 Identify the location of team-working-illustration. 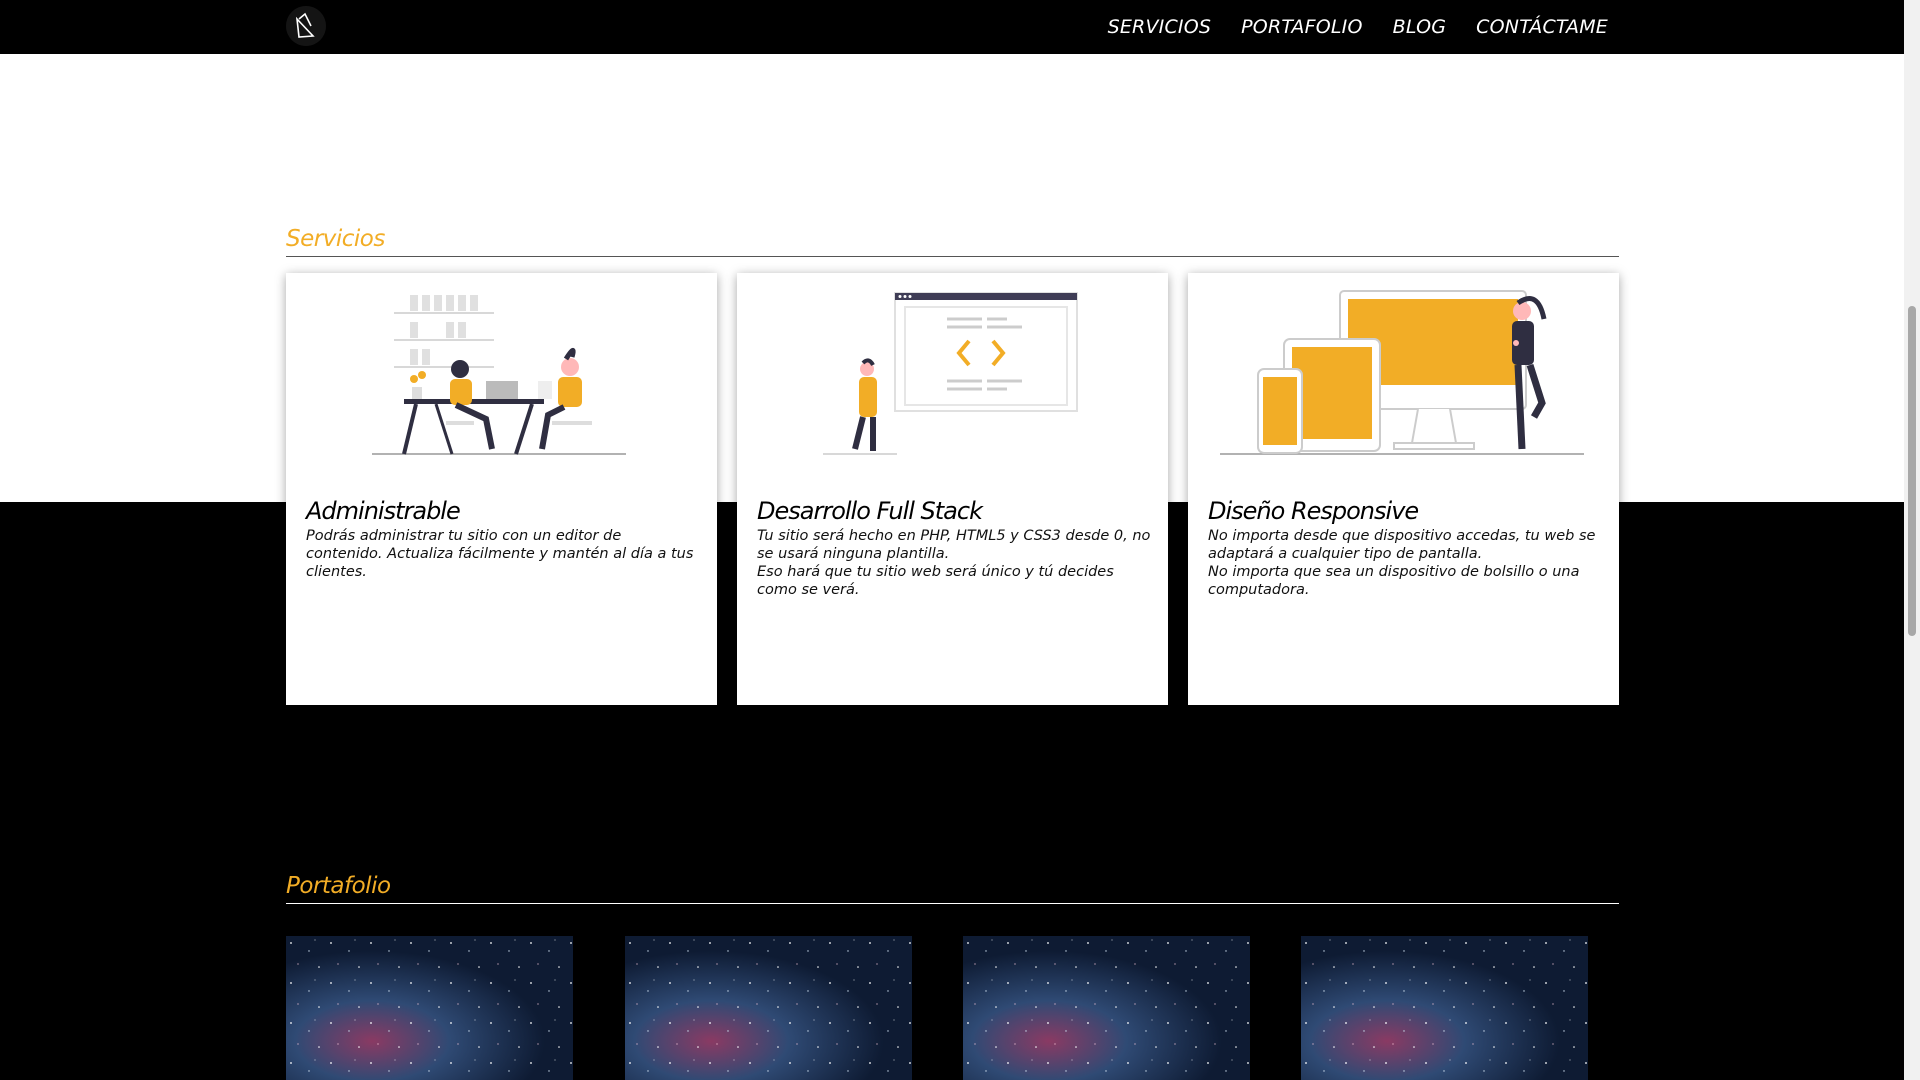
(499, 375).